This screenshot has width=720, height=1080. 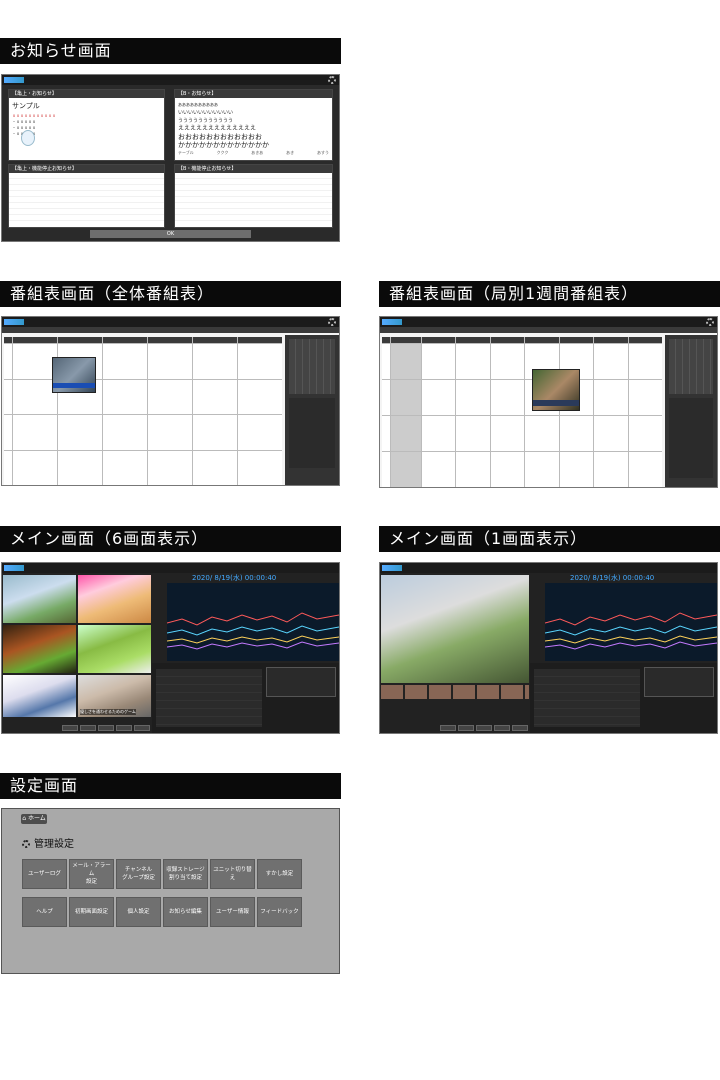 I want to click on notice-line: かかかかかかかかかかかかか, so click(x=223, y=145).